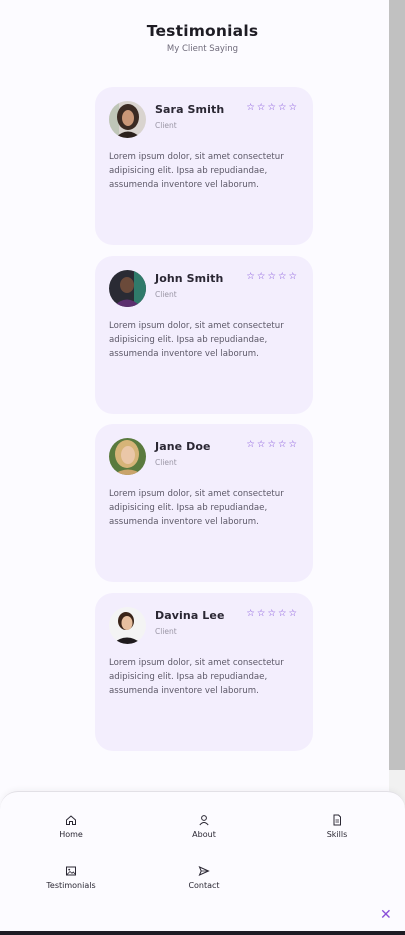 The width and height of the screenshot is (405, 935). I want to click on send-icon, so click(204, 871).